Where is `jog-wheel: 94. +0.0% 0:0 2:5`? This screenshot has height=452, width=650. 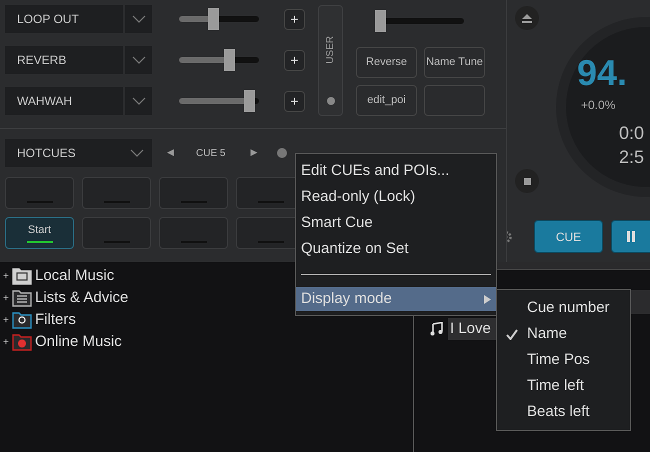
jog-wheel: 94. +0.0% 0:0 2:5 is located at coordinates (603, 107).